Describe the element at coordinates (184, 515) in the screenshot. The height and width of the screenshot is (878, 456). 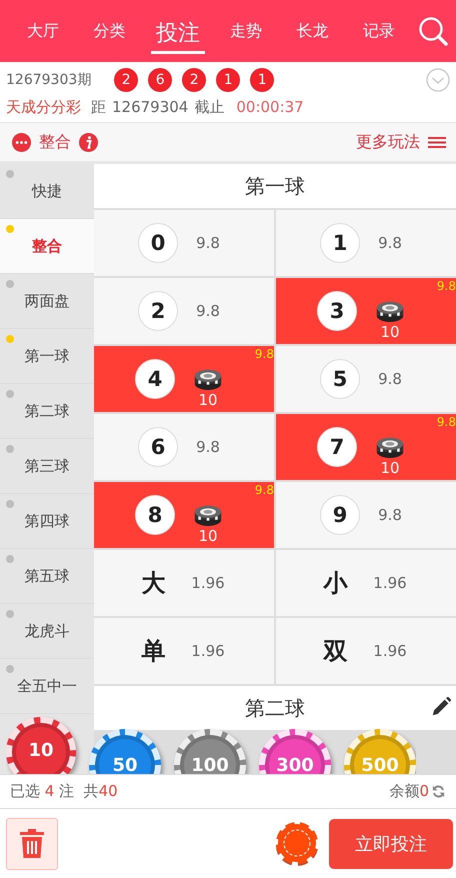
I see `bet-cell: 8 9.8 10` at that location.